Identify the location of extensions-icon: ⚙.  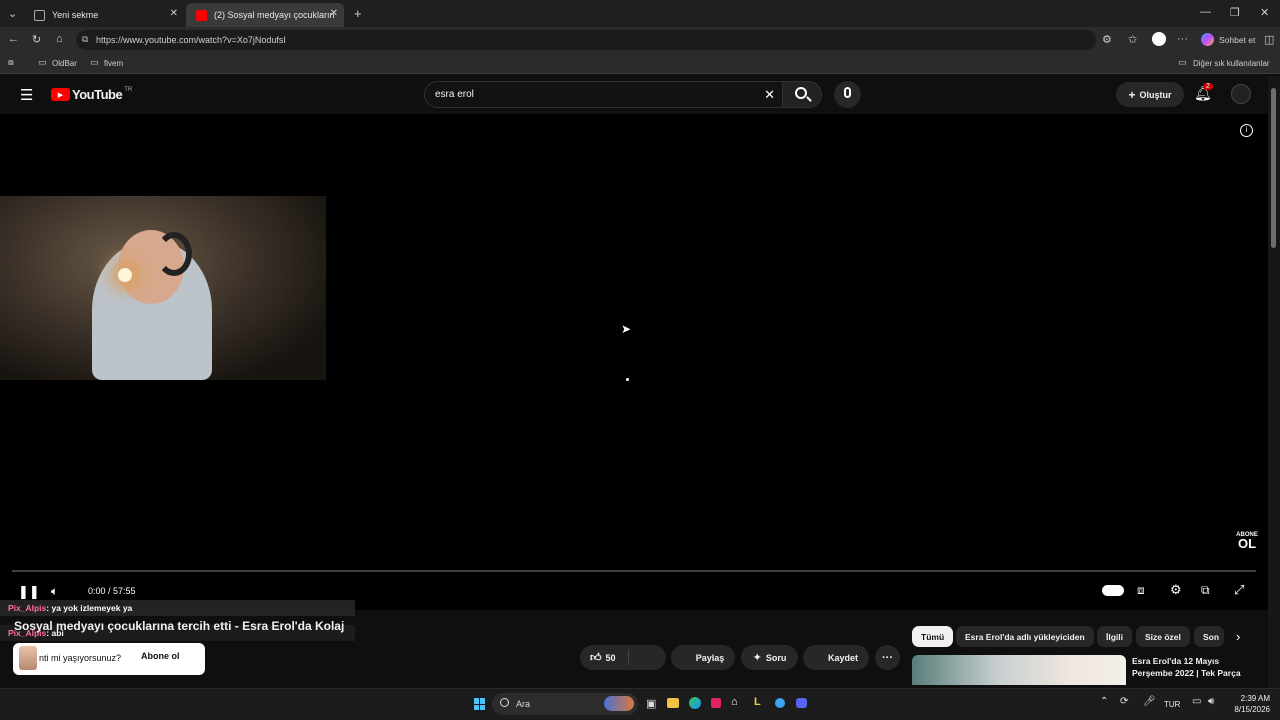
(1107, 39).